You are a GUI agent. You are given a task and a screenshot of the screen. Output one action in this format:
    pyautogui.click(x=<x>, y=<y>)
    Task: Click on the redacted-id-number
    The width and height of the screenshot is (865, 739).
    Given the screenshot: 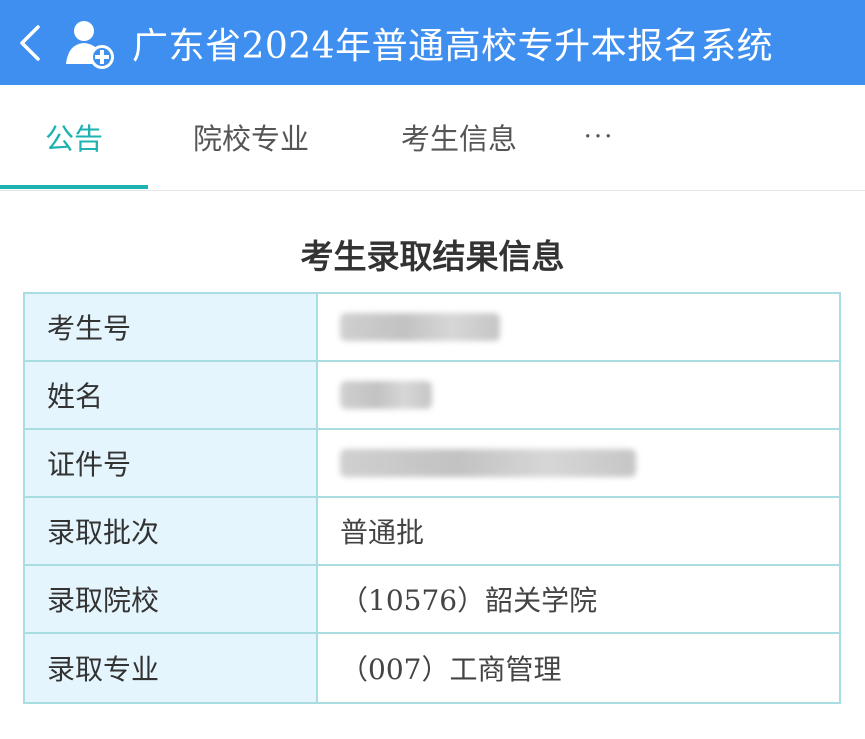 What is the action you would take?
    pyautogui.click(x=488, y=463)
    